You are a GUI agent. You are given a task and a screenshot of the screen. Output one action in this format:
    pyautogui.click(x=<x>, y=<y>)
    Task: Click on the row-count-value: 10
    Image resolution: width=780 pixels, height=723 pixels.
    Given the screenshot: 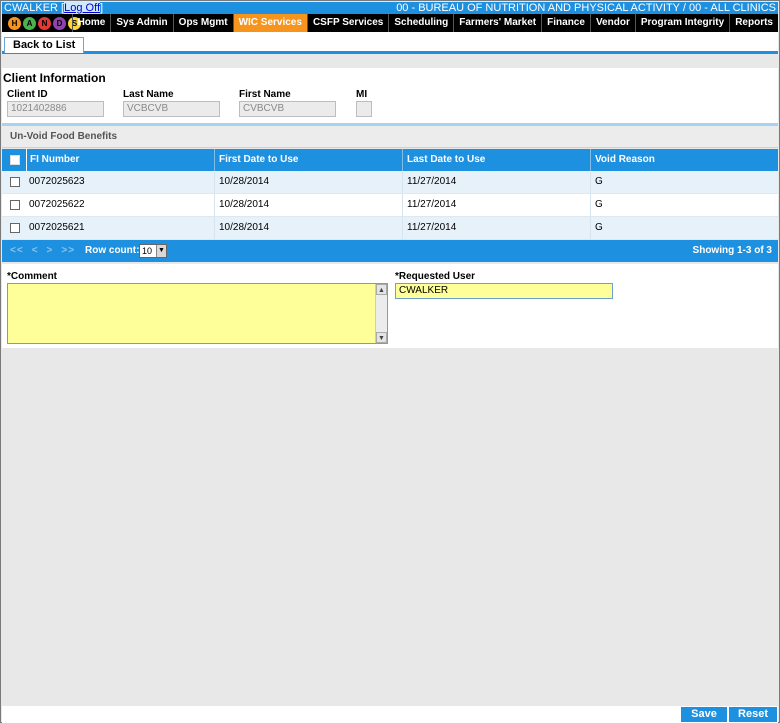 What is the action you would take?
    pyautogui.click(x=147, y=251)
    